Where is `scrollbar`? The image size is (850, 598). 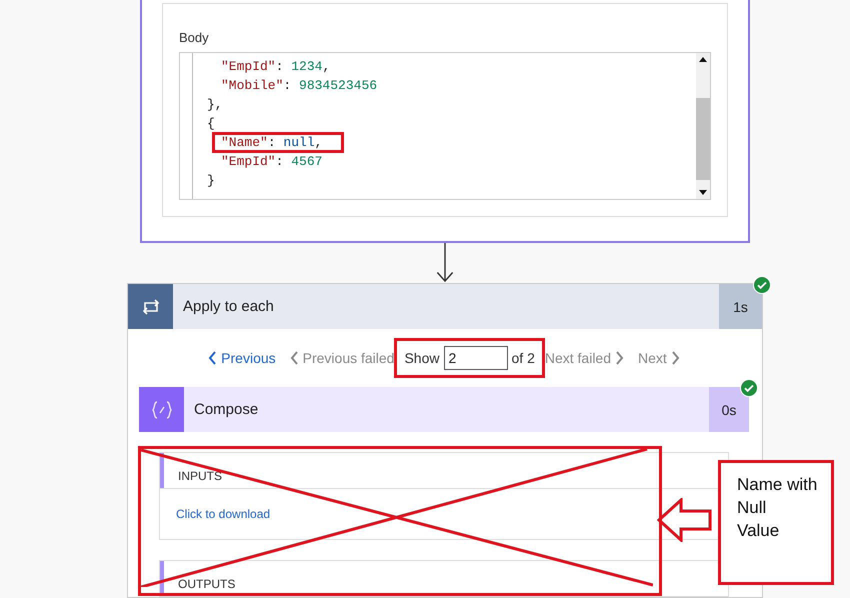 scrollbar is located at coordinates (703, 126).